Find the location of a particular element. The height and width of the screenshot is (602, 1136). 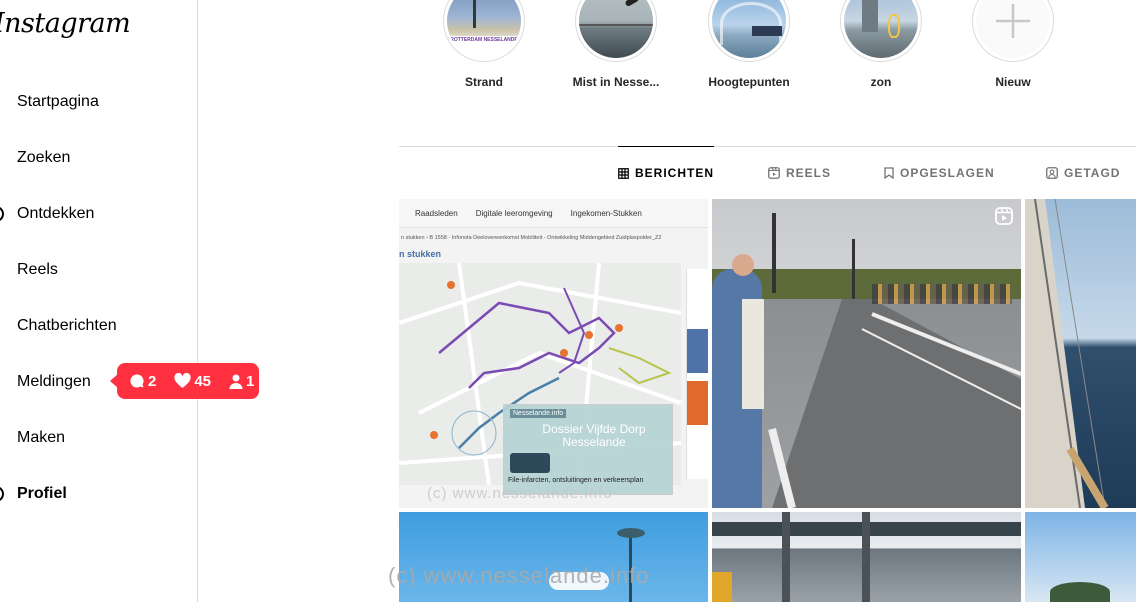

comment-count: 2 is located at coordinates (142, 381).